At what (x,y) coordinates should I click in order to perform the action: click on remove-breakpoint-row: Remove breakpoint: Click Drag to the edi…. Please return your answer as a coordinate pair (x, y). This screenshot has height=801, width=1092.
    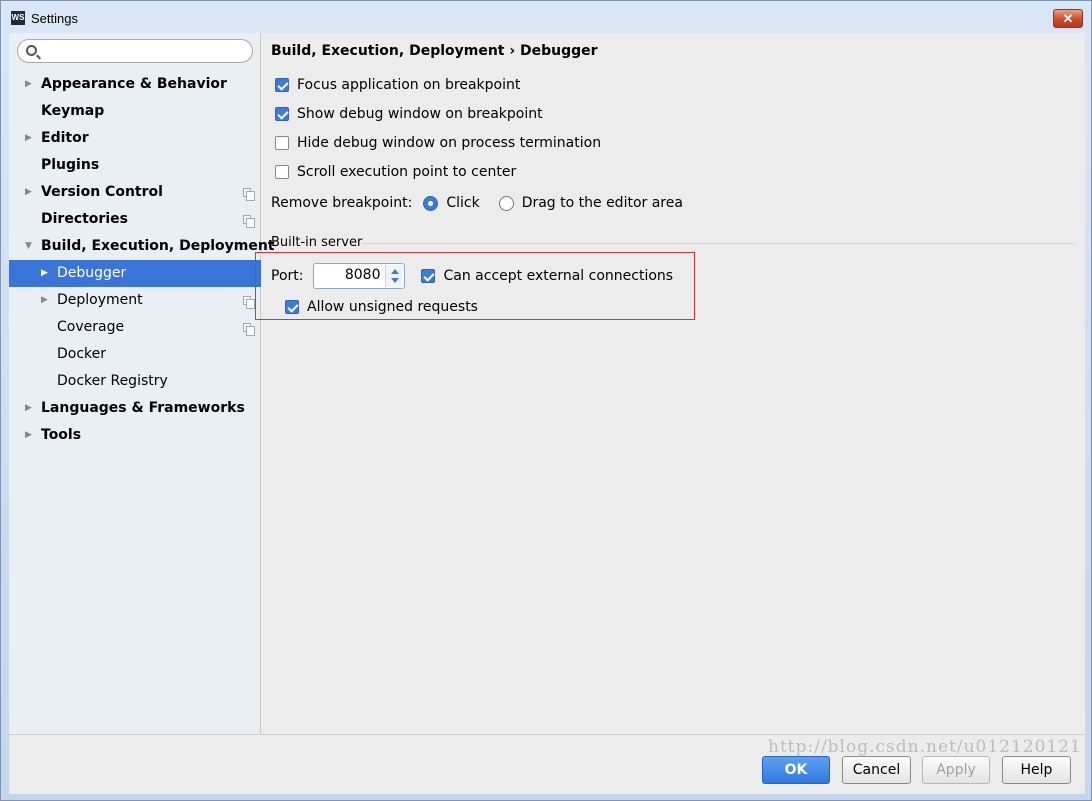
    Looking at the image, I should click on (477, 203).